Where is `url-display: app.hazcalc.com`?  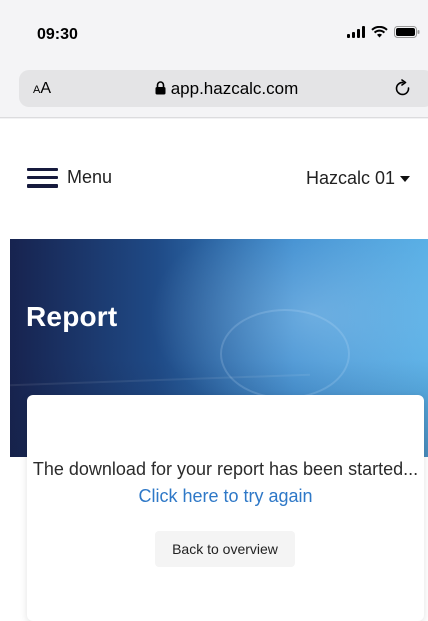
url-display: app.hazcalc.com is located at coordinates (223, 89).